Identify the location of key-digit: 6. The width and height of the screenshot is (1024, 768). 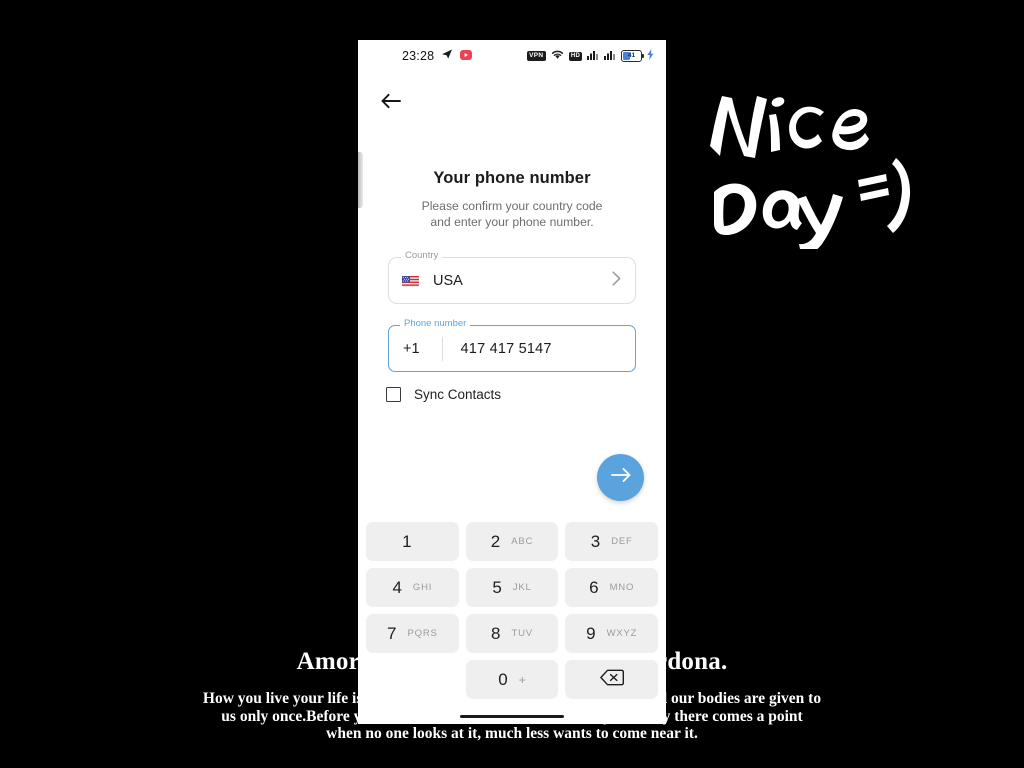
(594, 587).